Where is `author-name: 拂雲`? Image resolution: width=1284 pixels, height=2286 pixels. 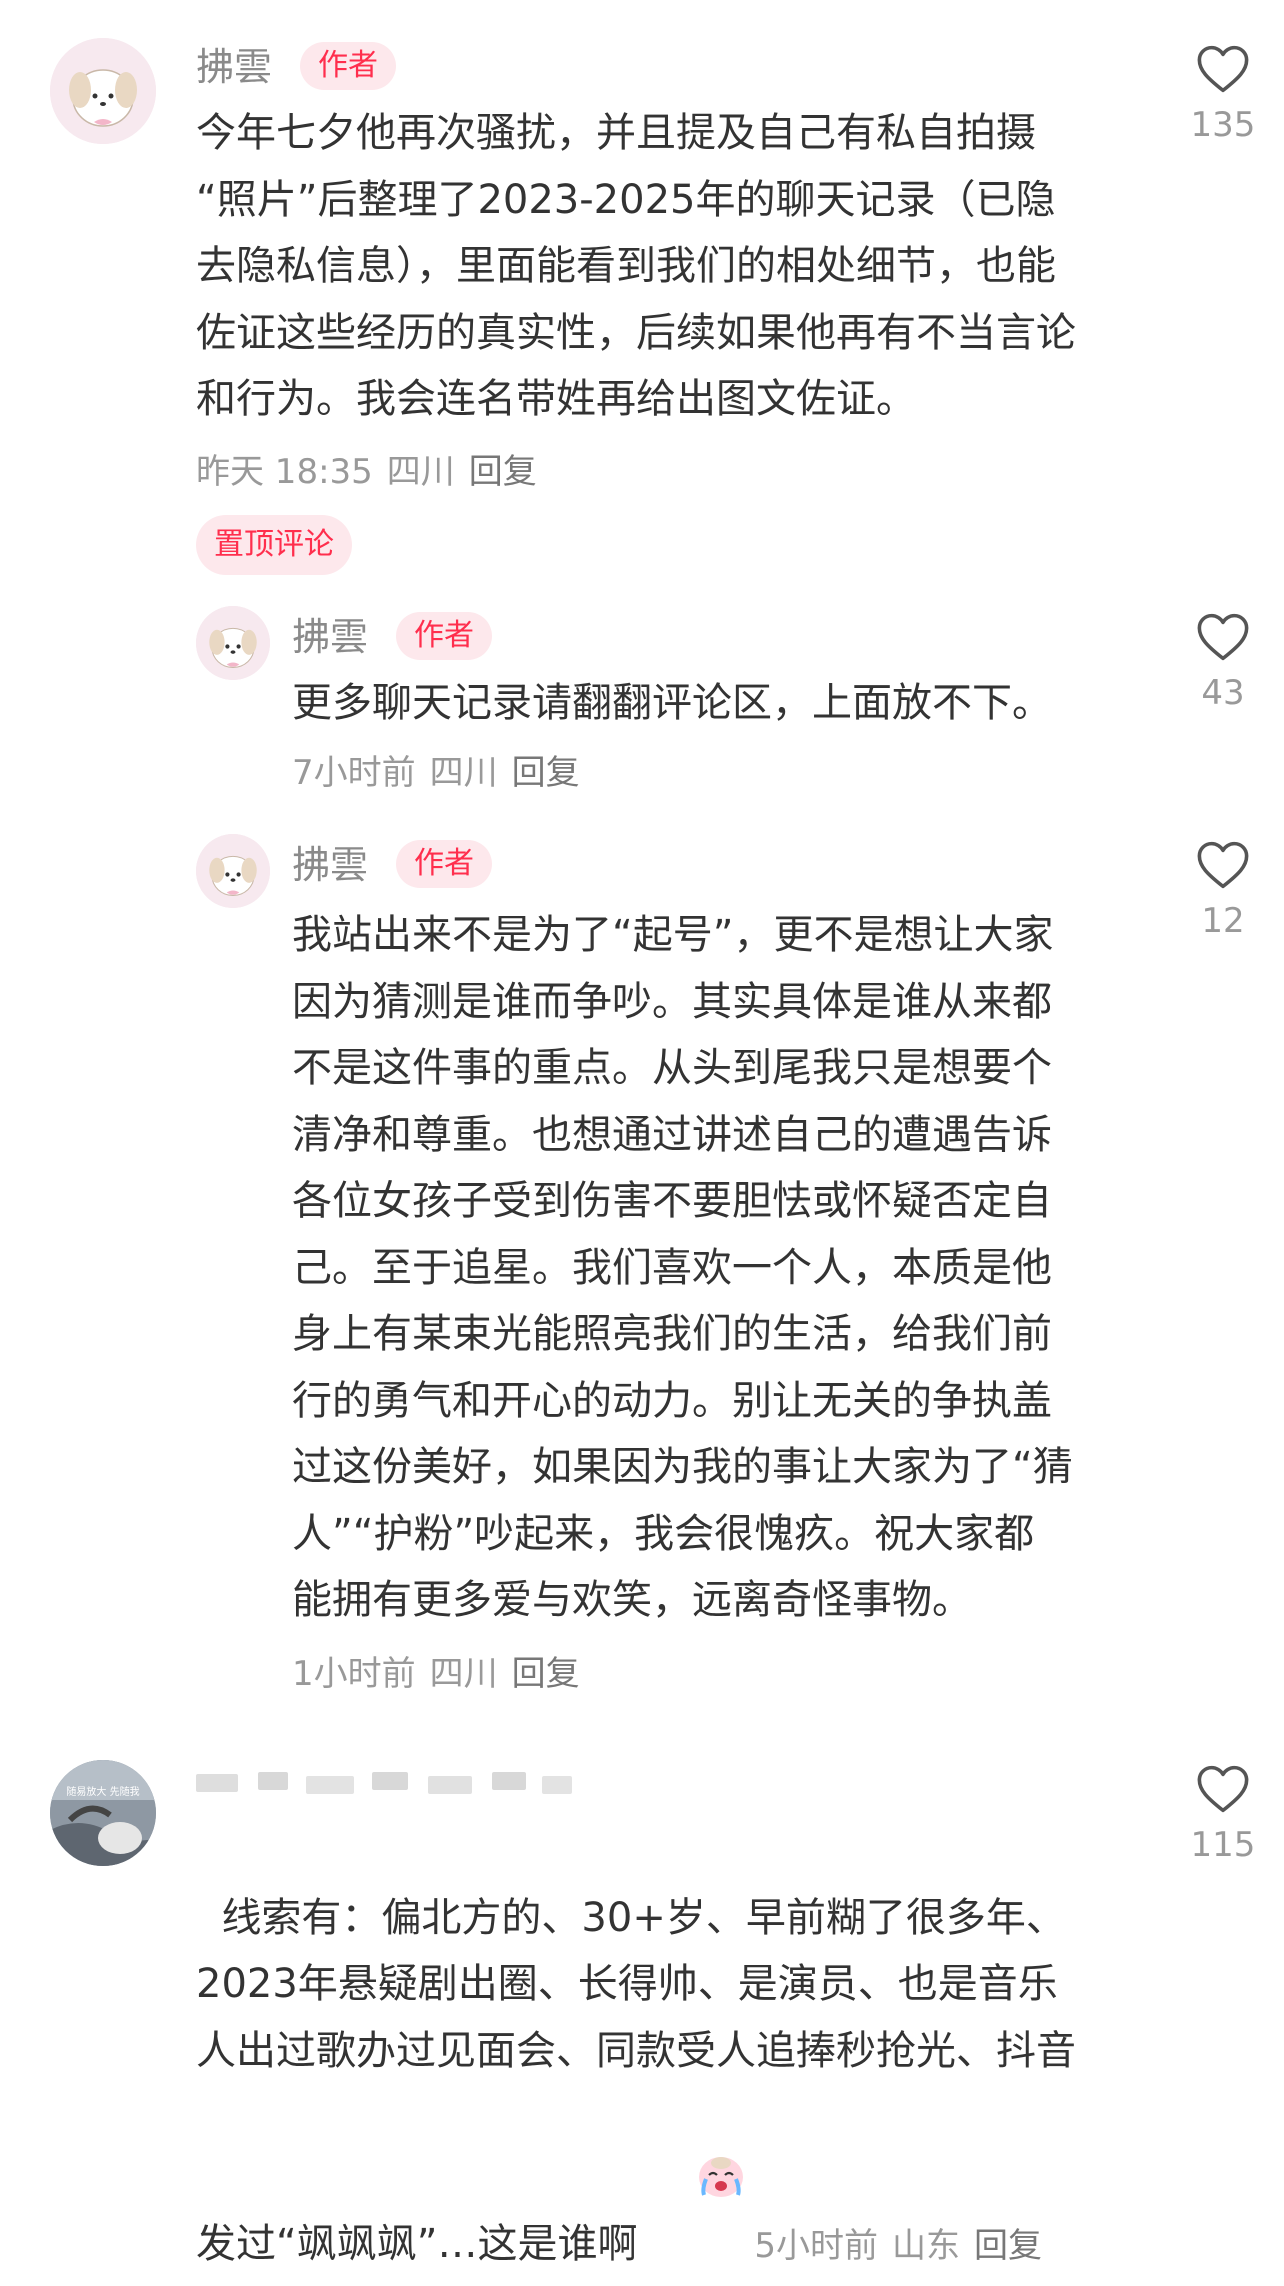 author-name: 拂雲 is located at coordinates (234, 67).